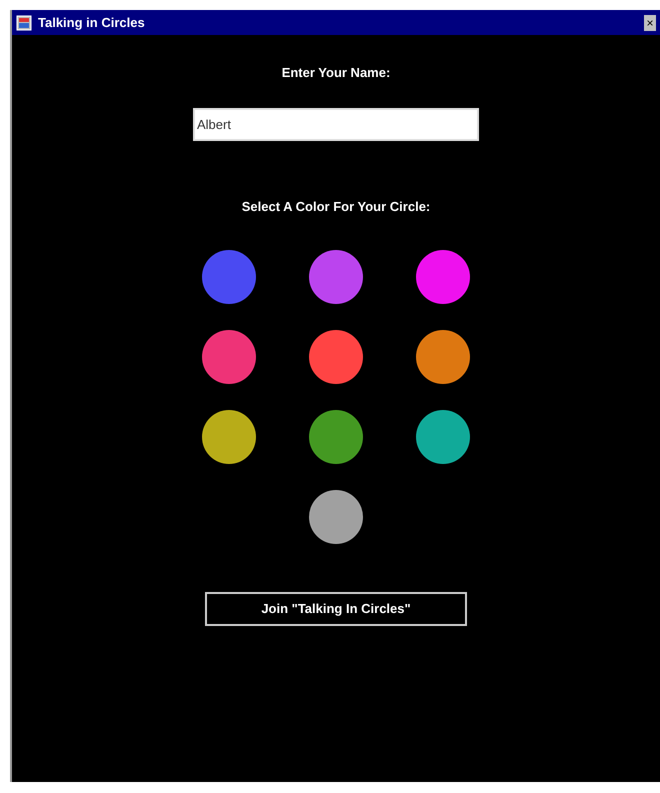 The height and width of the screenshot is (793, 660). I want to click on color-prompt-label: Select A Color For Your Circle:, so click(336, 207).